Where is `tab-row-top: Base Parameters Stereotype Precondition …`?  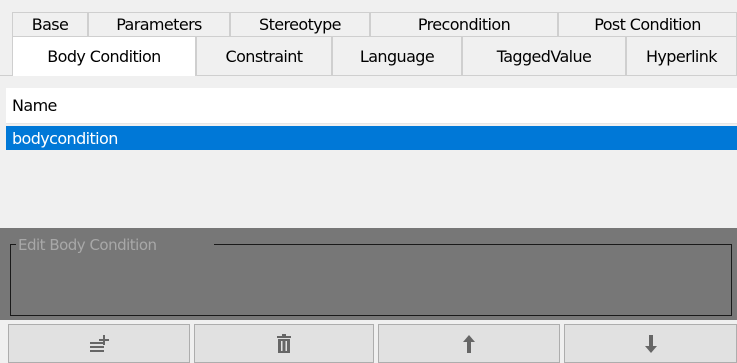
tab-row-top: Base Parameters Stereotype Precondition … is located at coordinates (368, 24).